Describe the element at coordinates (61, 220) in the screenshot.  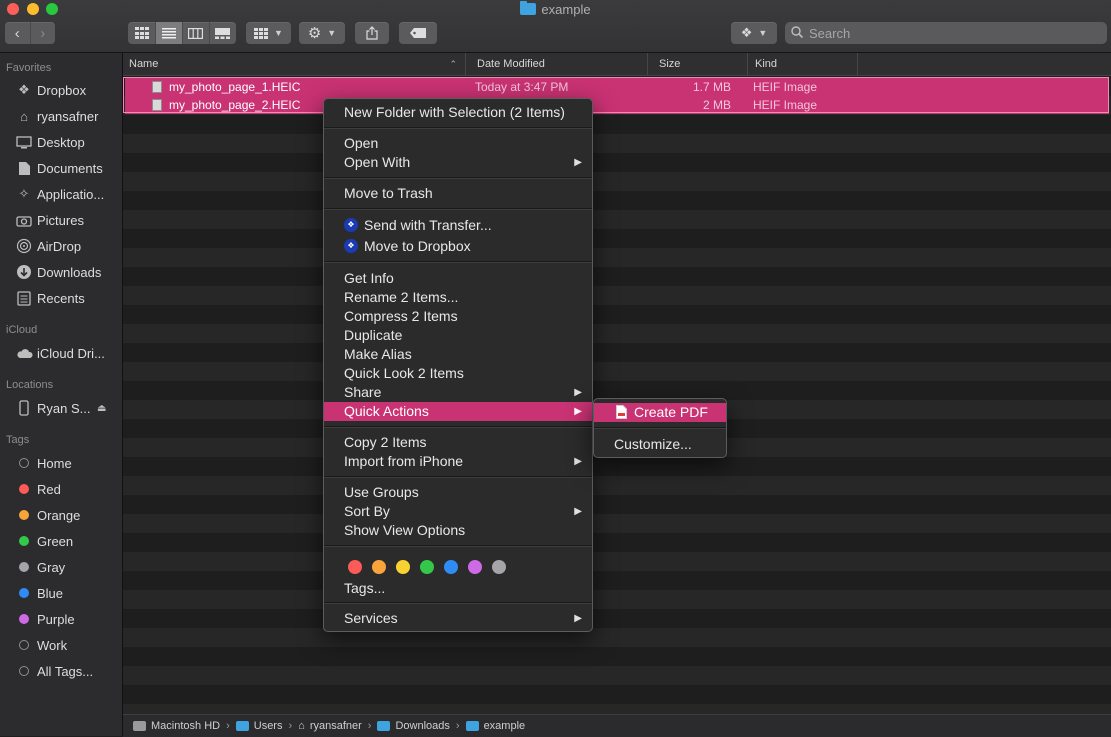
I see `sidebar-item-pictures: Pictures` at that location.